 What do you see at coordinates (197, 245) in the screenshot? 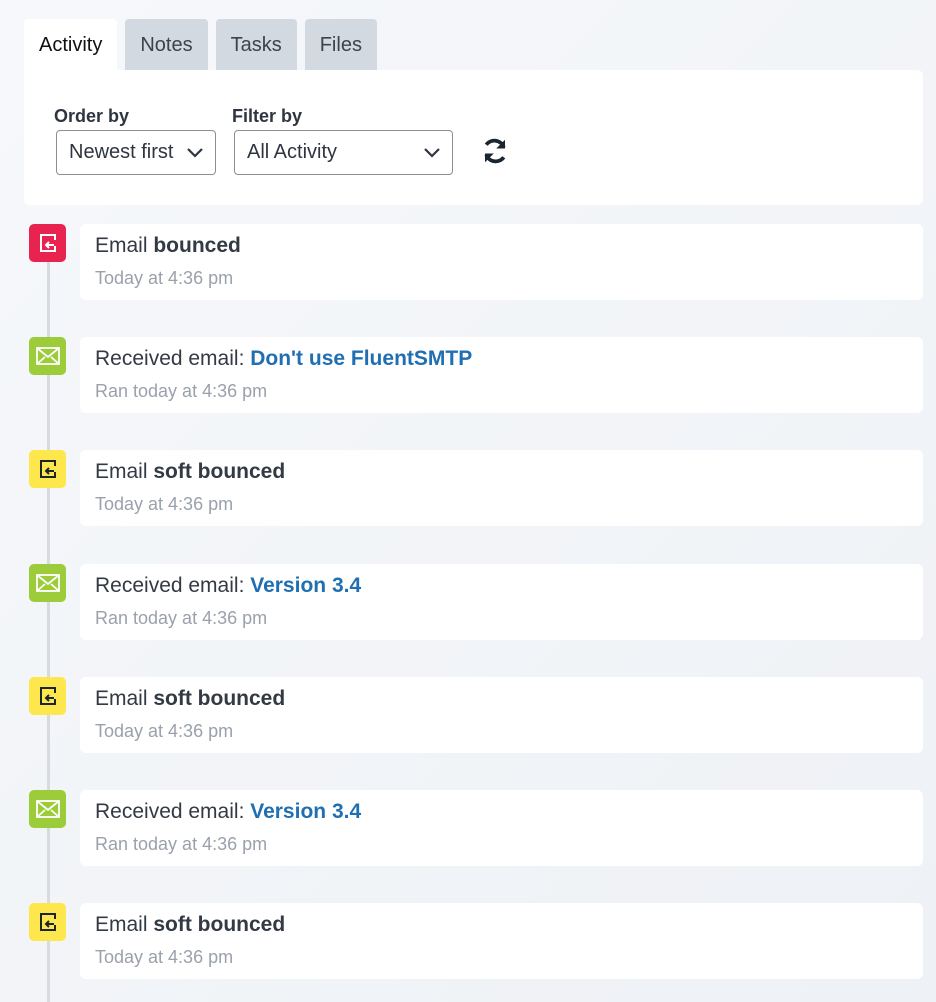
I see `title-status: bounced` at bounding box center [197, 245].